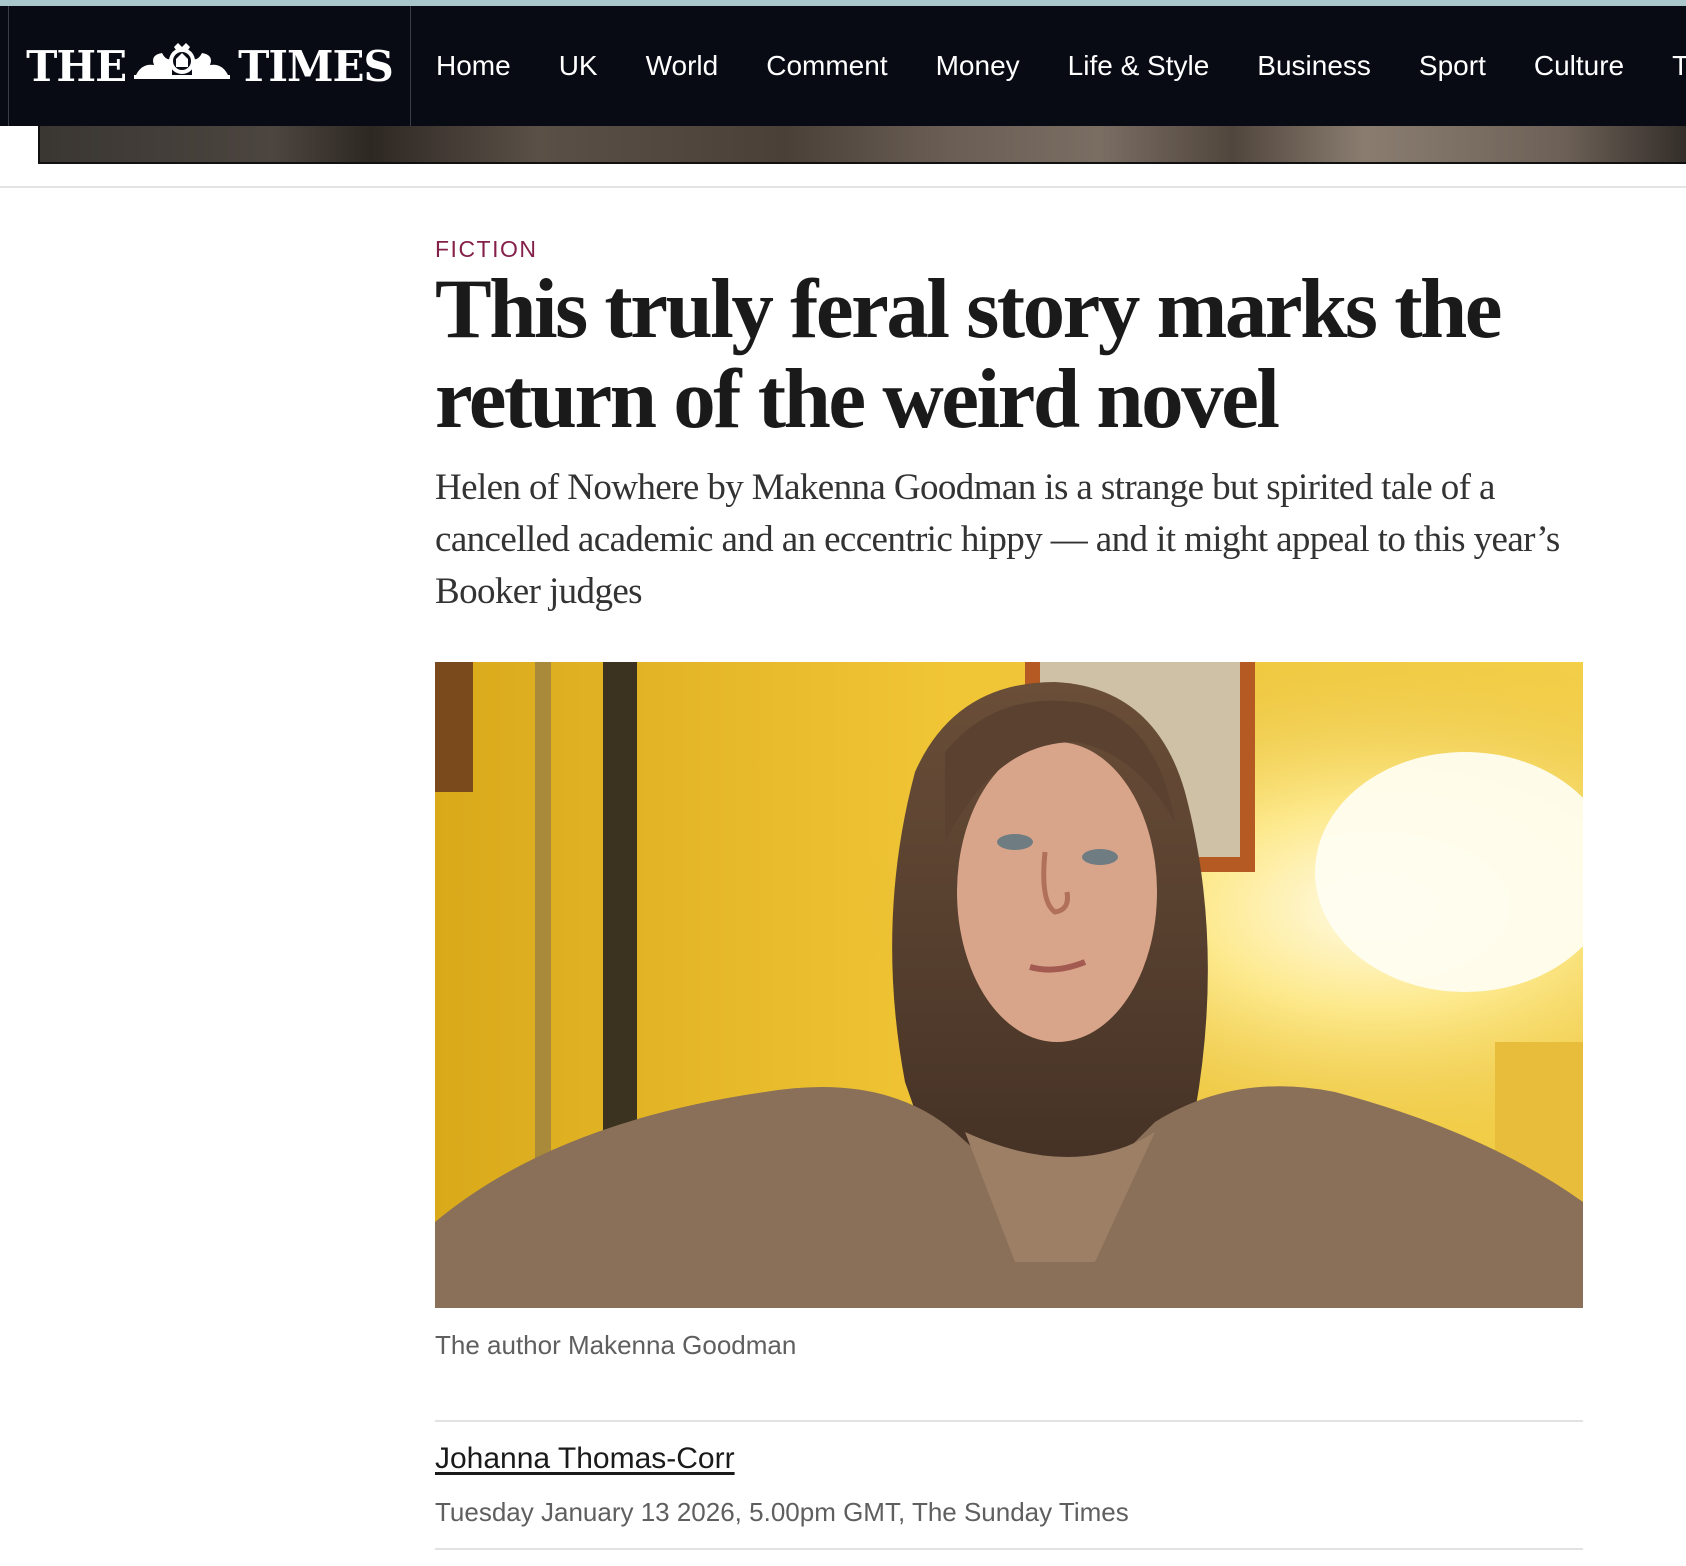  What do you see at coordinates (843, 187) in the screenshot?
I see `header-separator` at bounding box center [843, 187].